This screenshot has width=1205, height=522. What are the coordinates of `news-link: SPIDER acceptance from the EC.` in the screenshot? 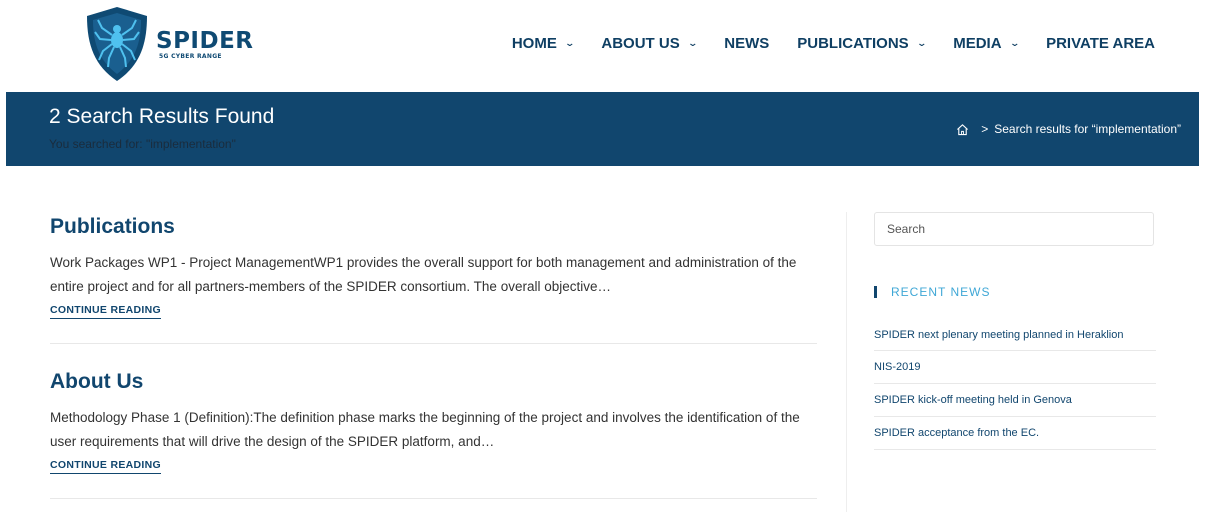 It's located at (1015, 433).